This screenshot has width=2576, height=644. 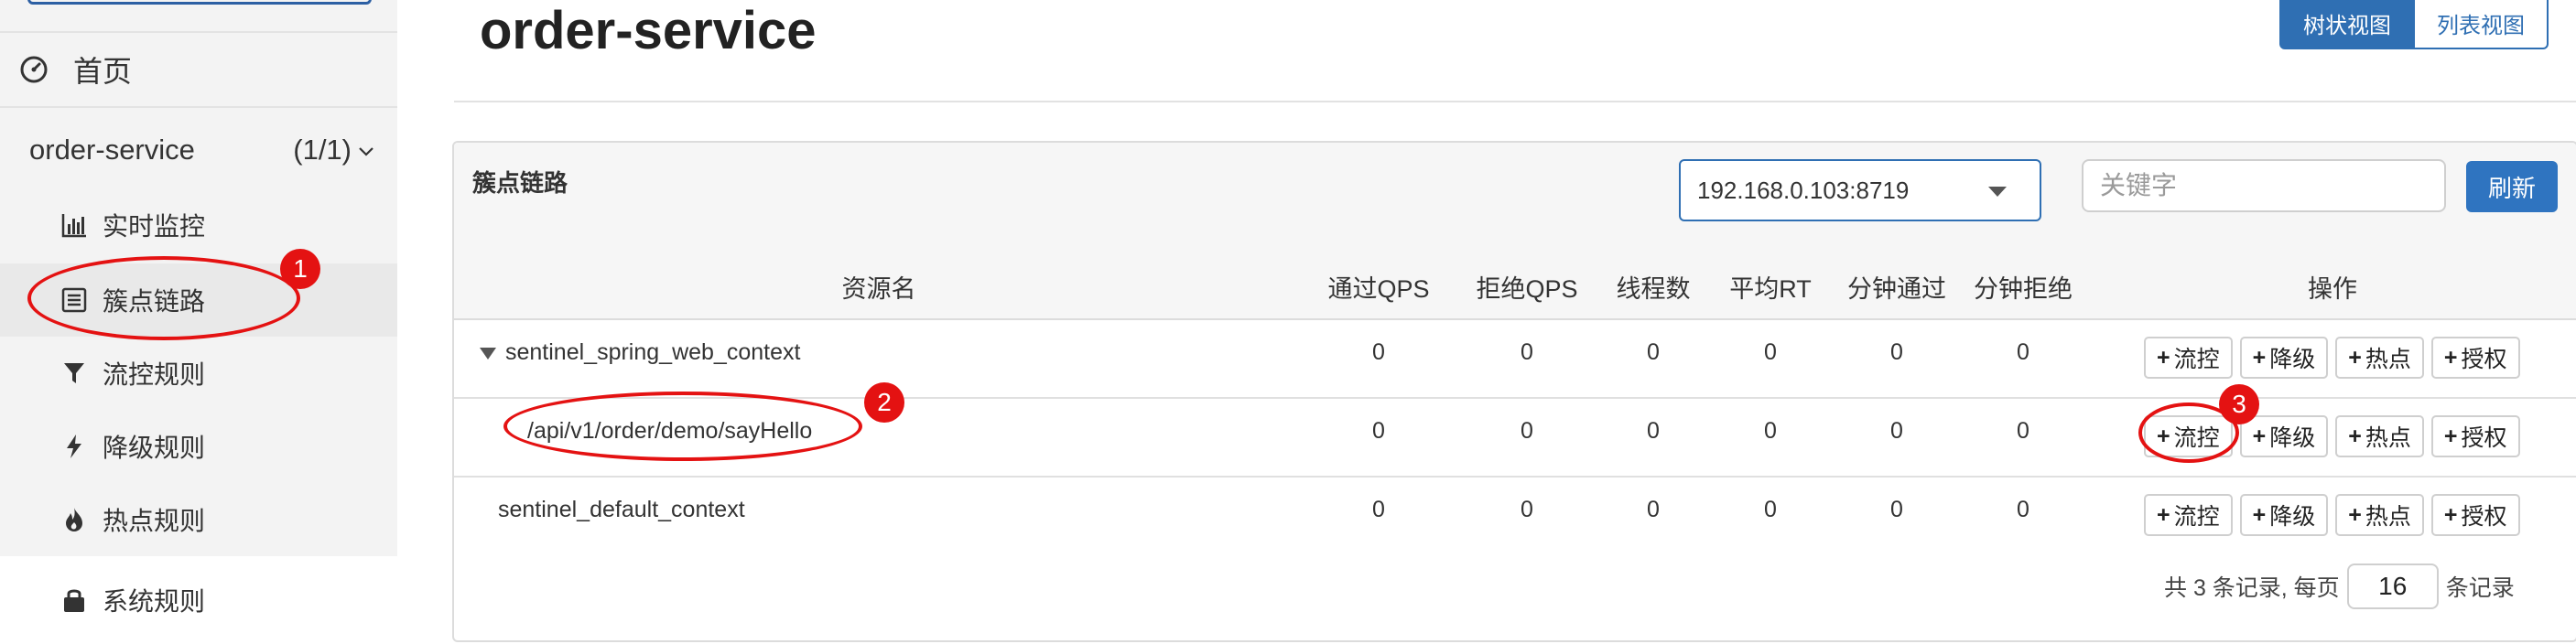 I want to click on sidebar-item-realtime-monitor: 实时监控, so click(x=199, y=225).